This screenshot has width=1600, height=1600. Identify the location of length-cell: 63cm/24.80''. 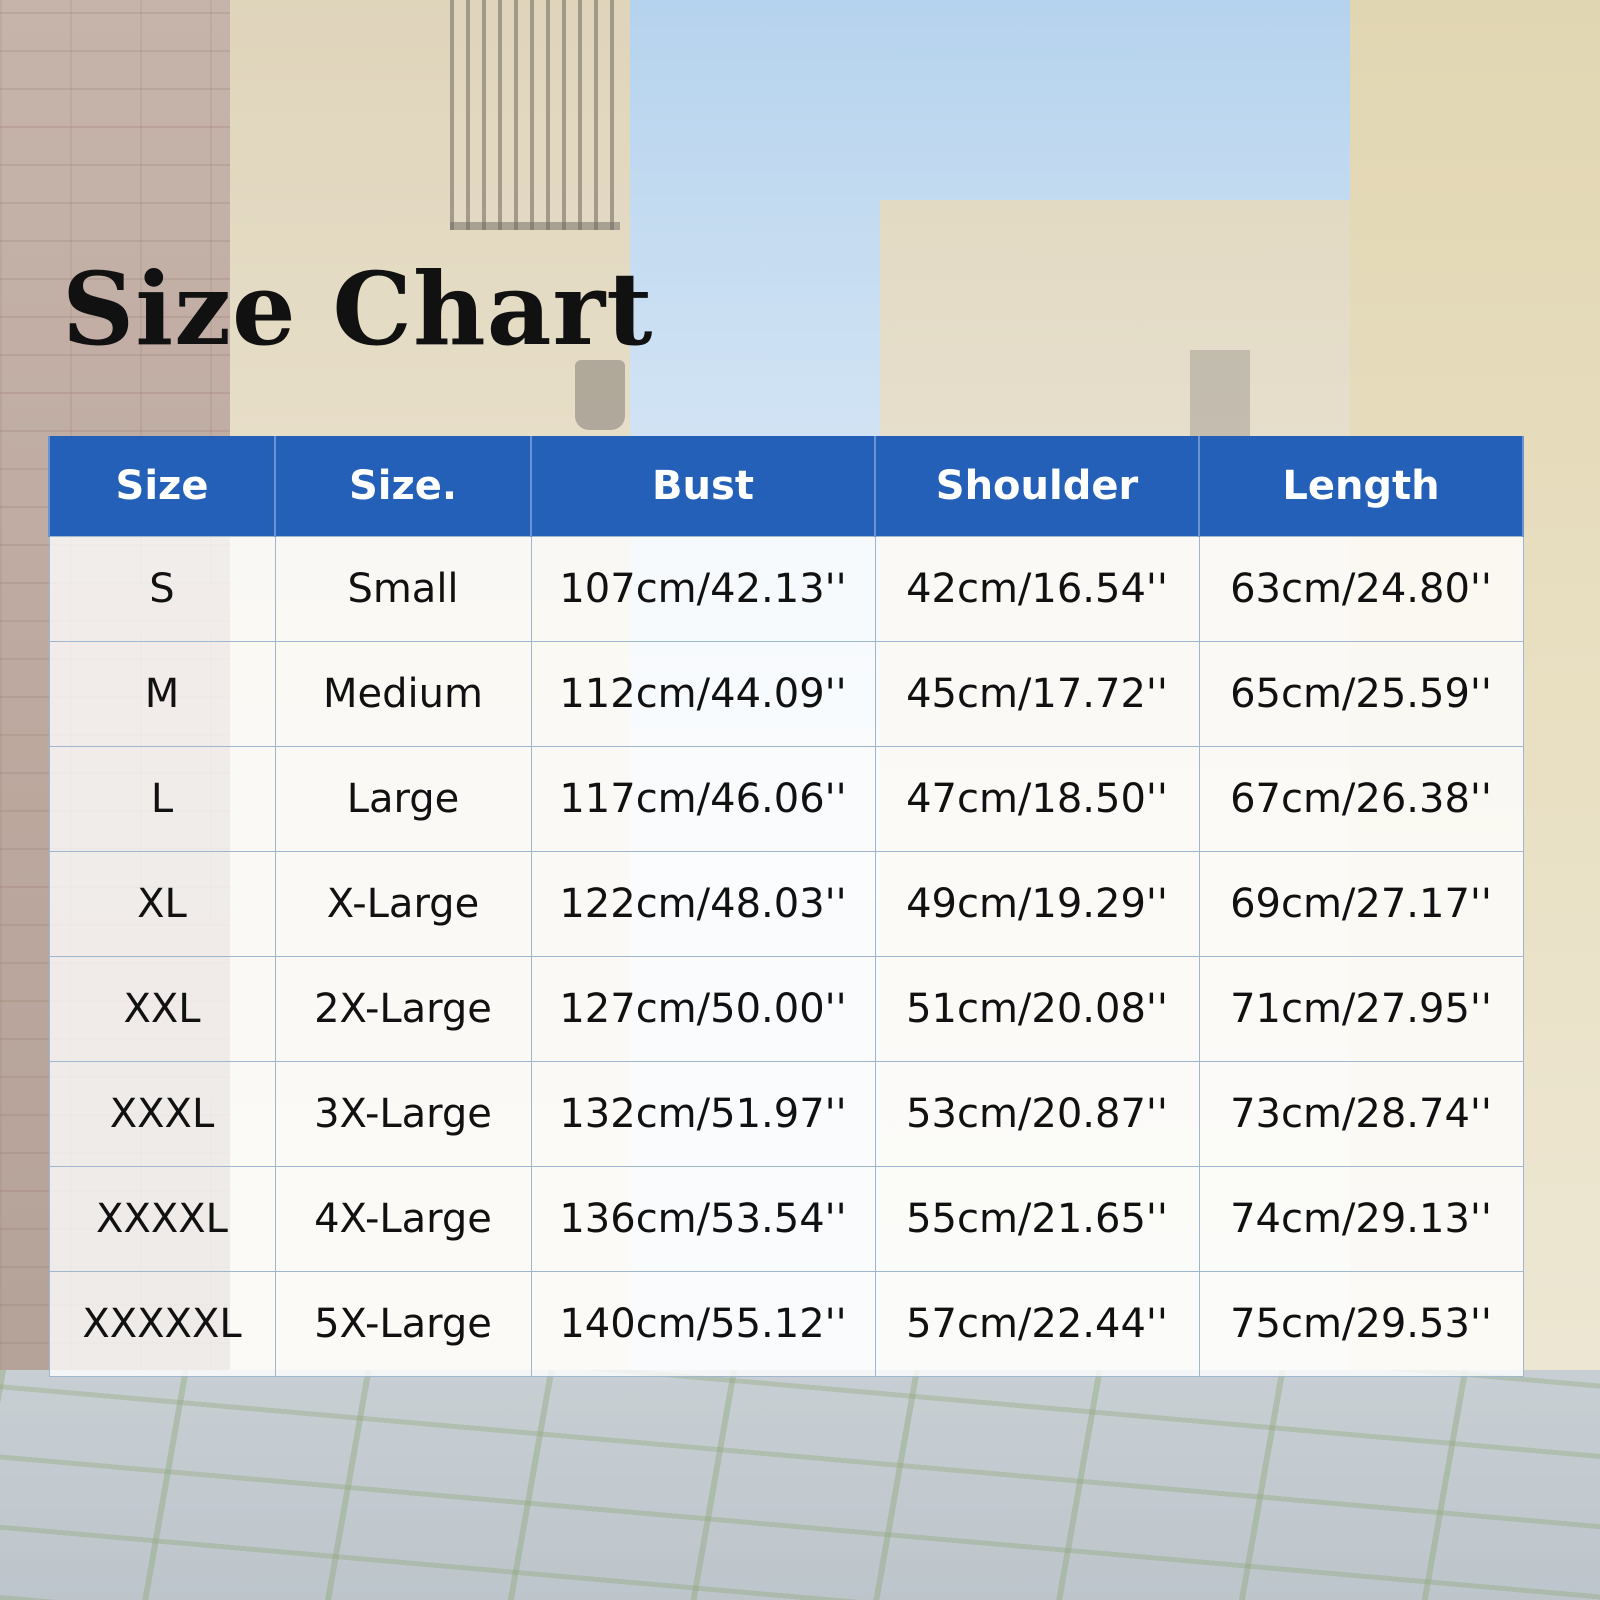
(1361, 588).